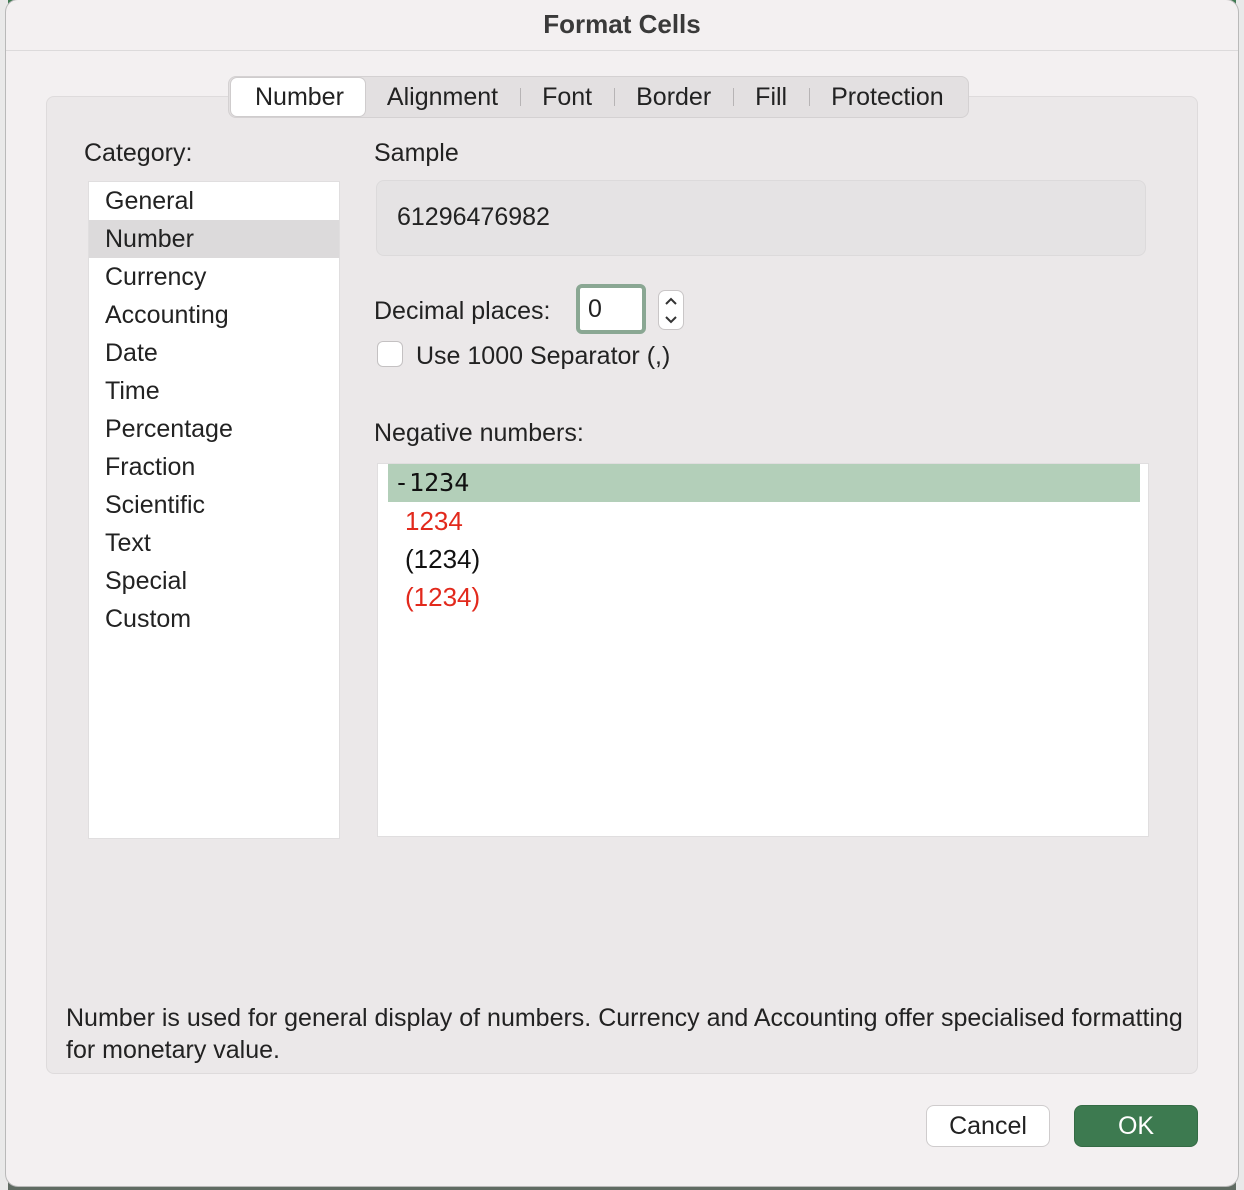  I want to click on category-item-fraction: Fraction, so click(214, 467).